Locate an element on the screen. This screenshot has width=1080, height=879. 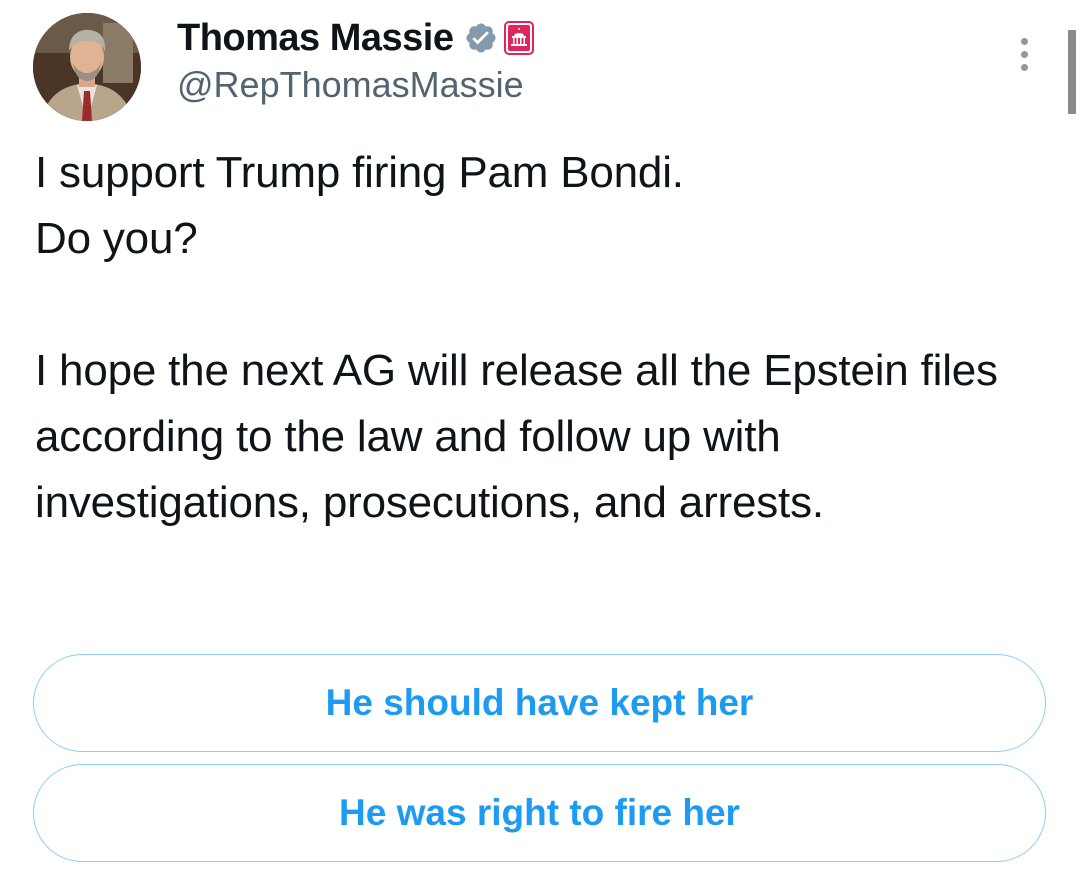
scrollbar is located at coordinates (1072, 72).